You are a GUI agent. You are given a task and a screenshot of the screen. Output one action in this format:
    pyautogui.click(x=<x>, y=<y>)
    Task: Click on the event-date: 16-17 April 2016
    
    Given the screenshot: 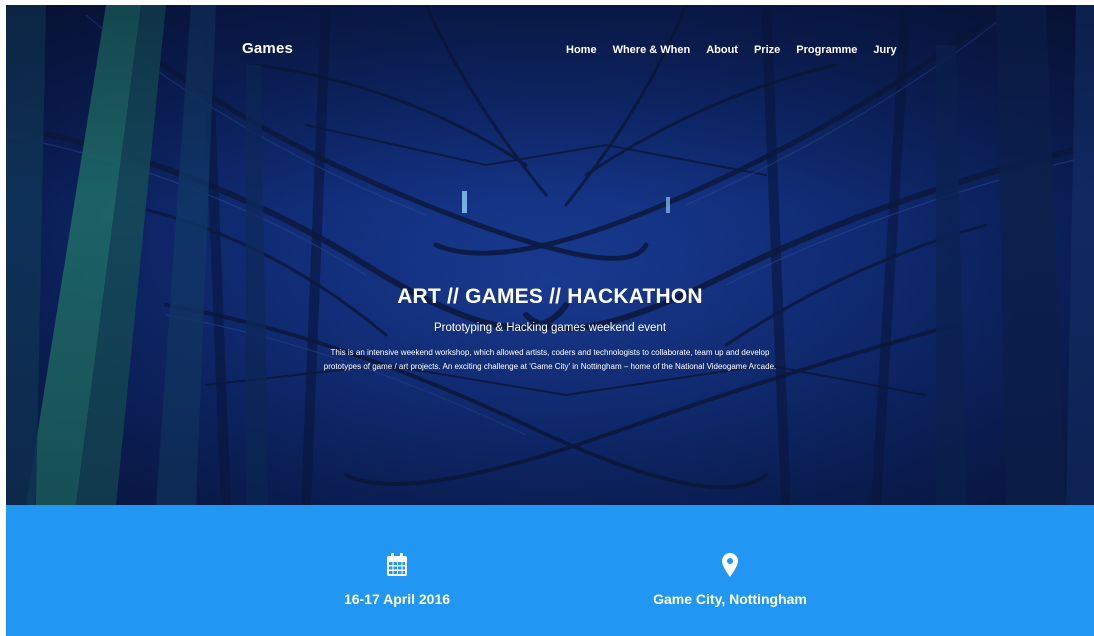 What is the action you would take?
    pyautogui.click(x=397, y=580)
    